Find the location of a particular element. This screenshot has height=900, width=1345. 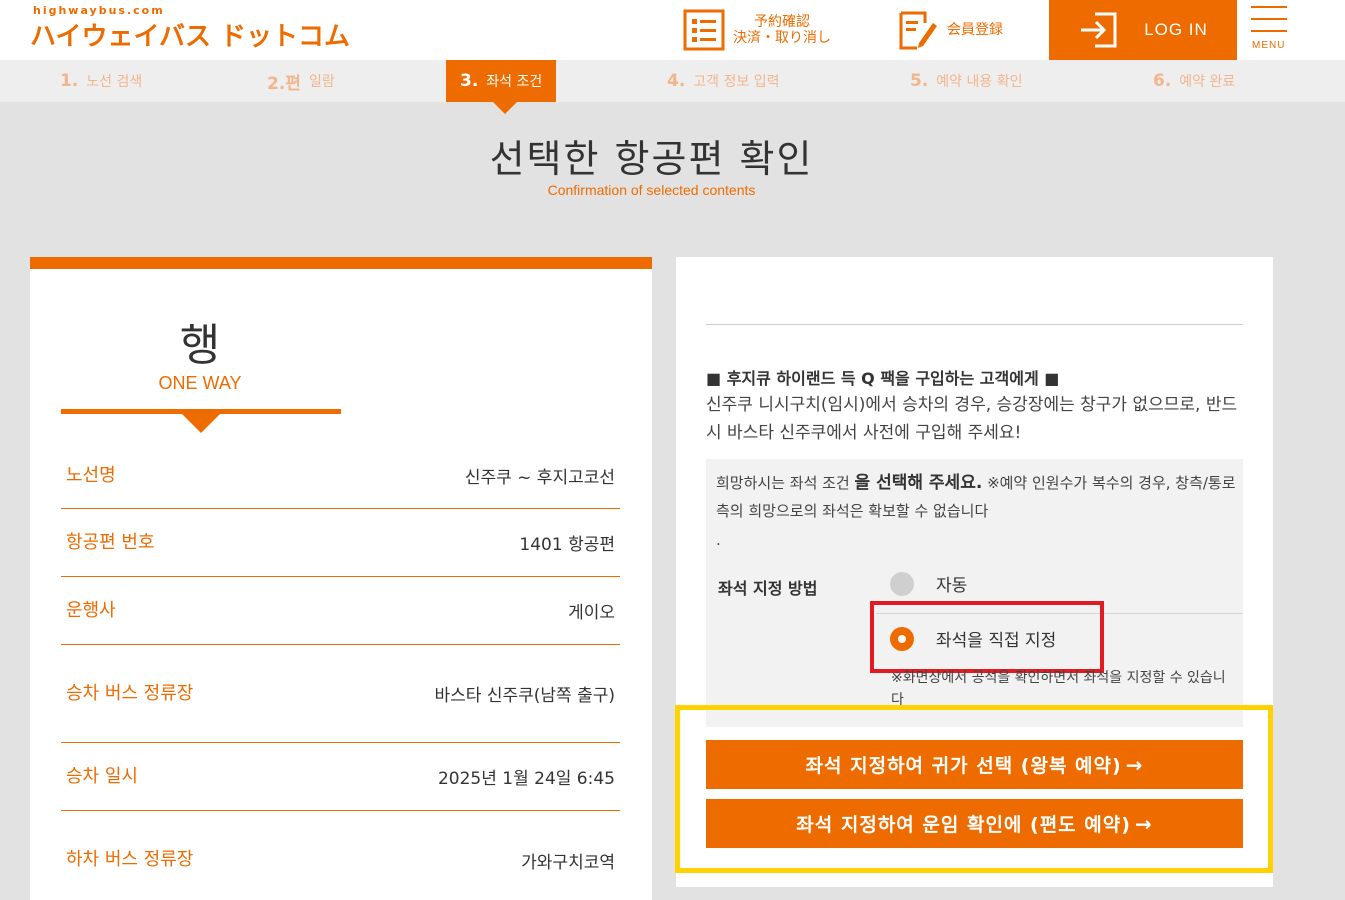

round-trip-seat-button: 좌석 지정하여 귀가 선택 (왕복 예약) → is located at coordinates (974, 764).